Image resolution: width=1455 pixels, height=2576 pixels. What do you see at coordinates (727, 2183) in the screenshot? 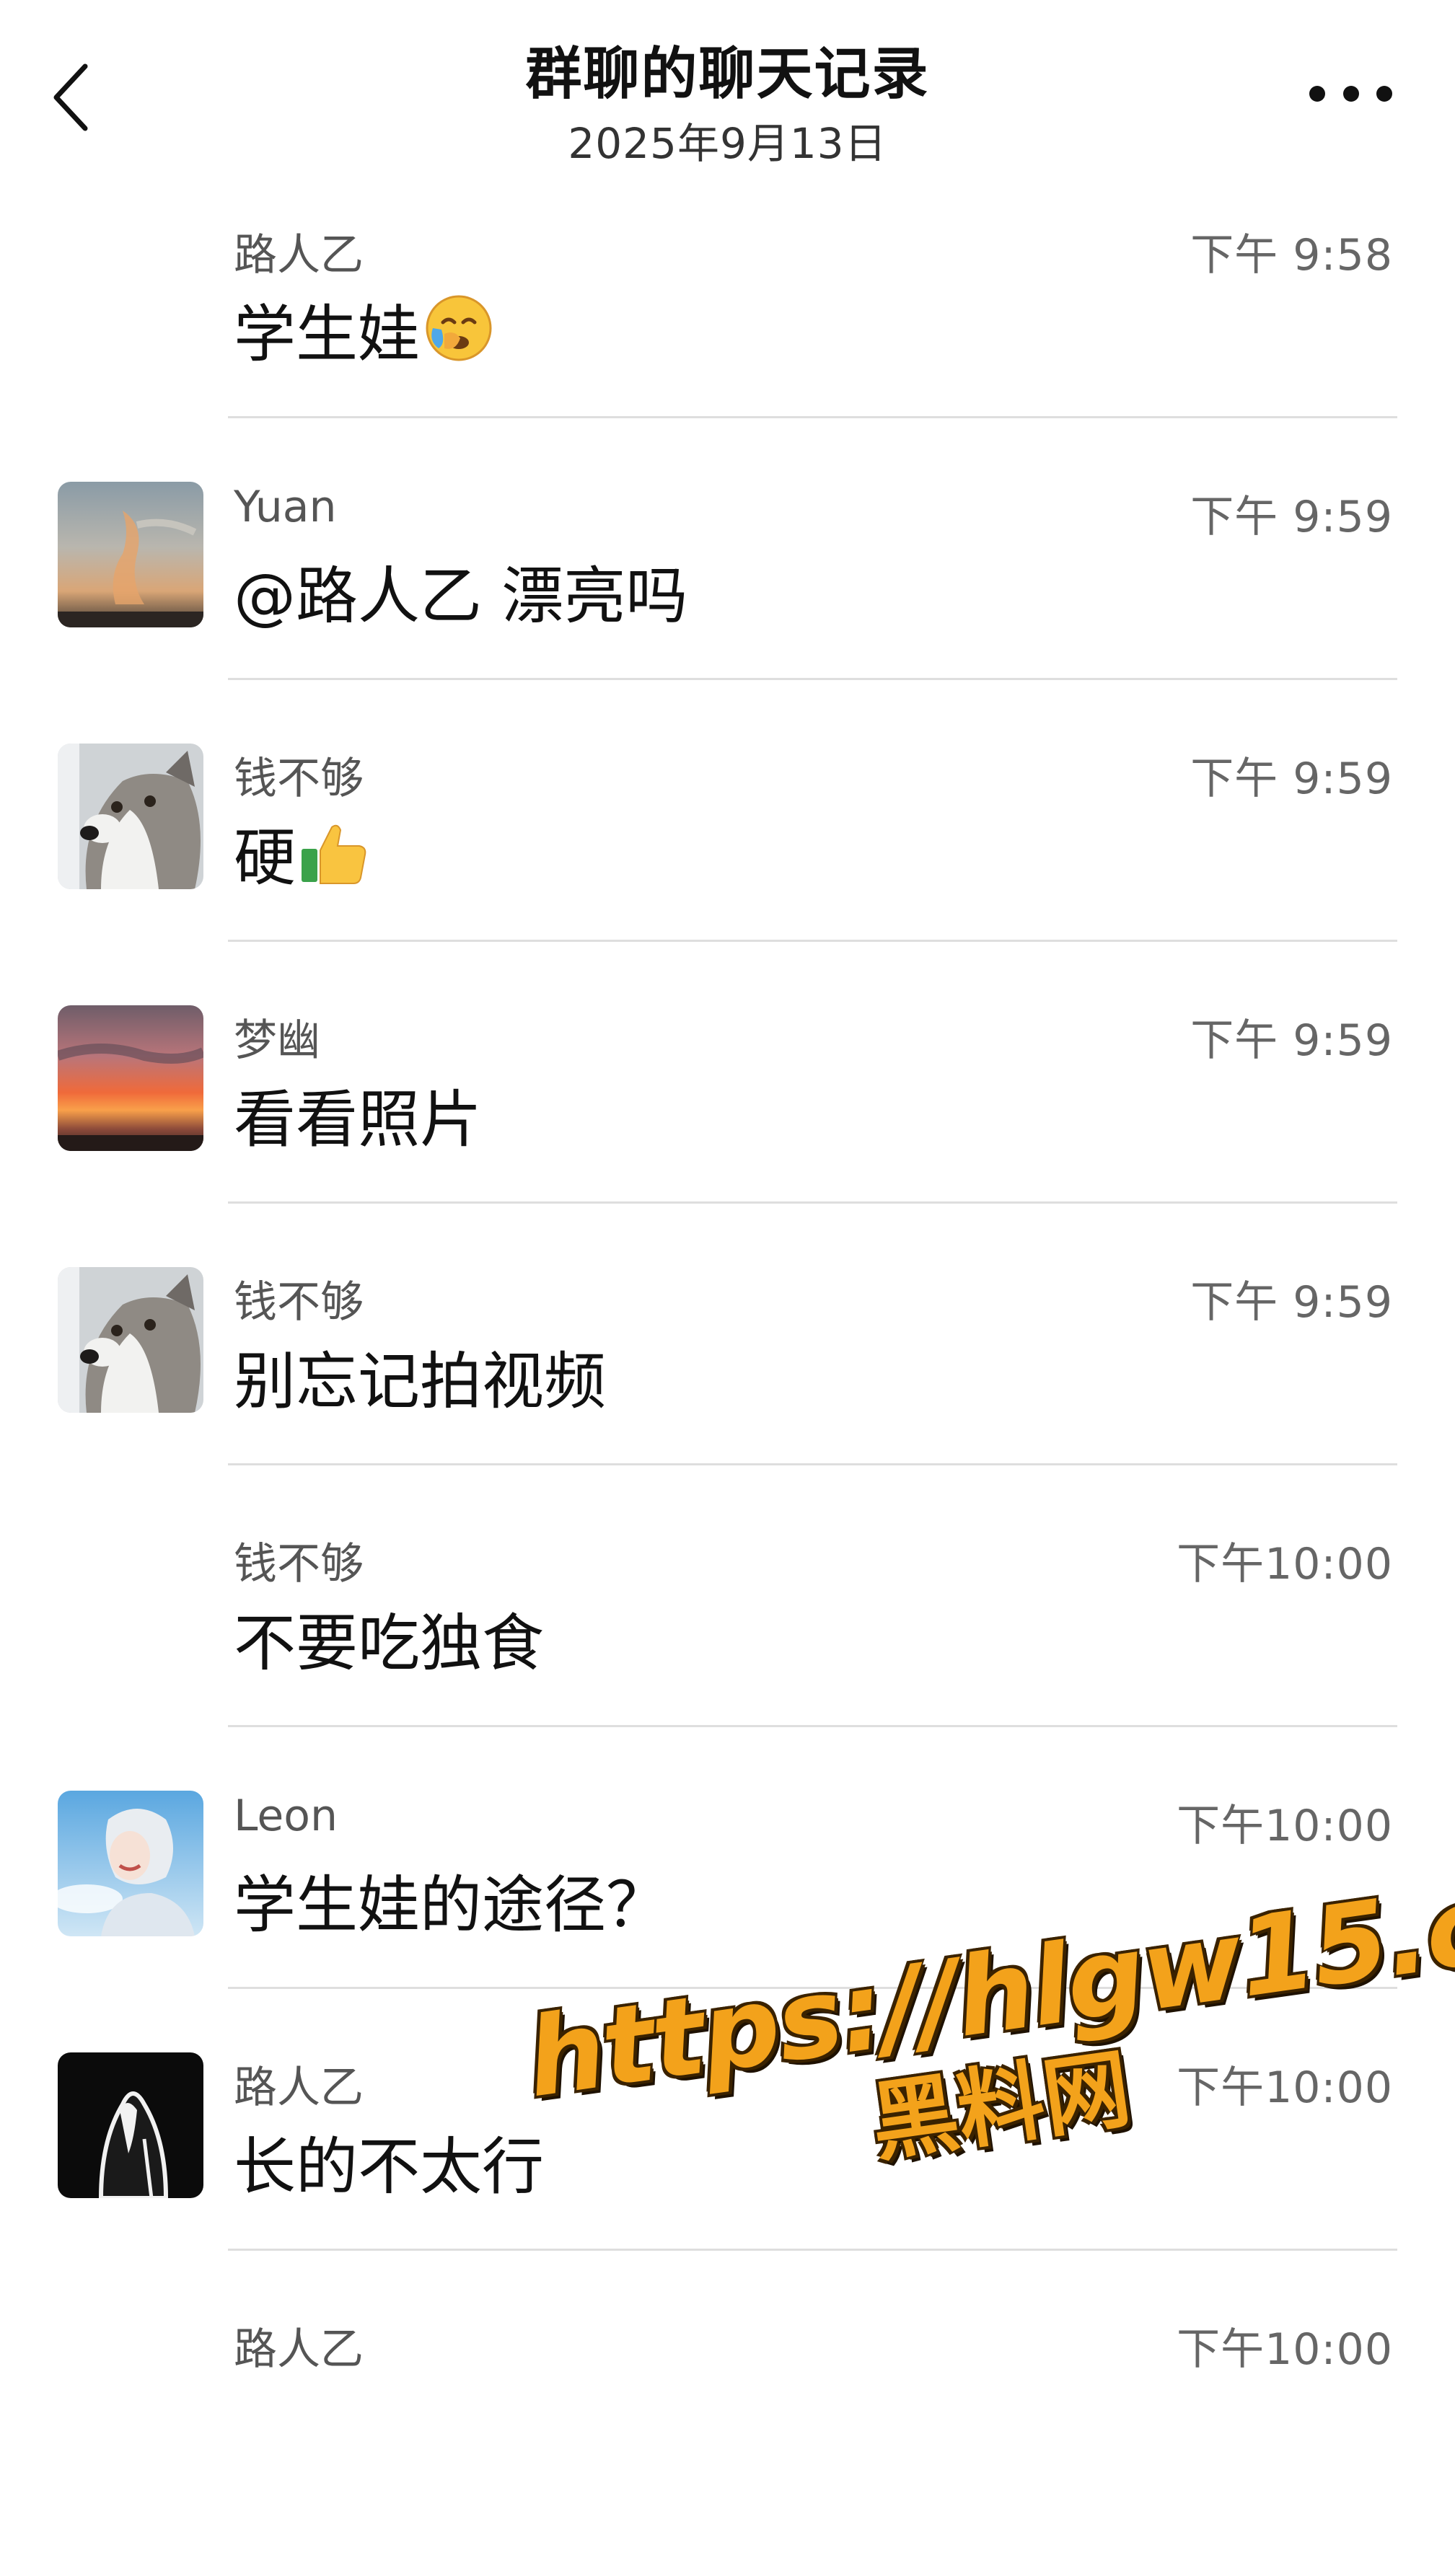
I see `list-item: 路人乙 下午10:00 长的不太行` at bounding box center [727, 2183].